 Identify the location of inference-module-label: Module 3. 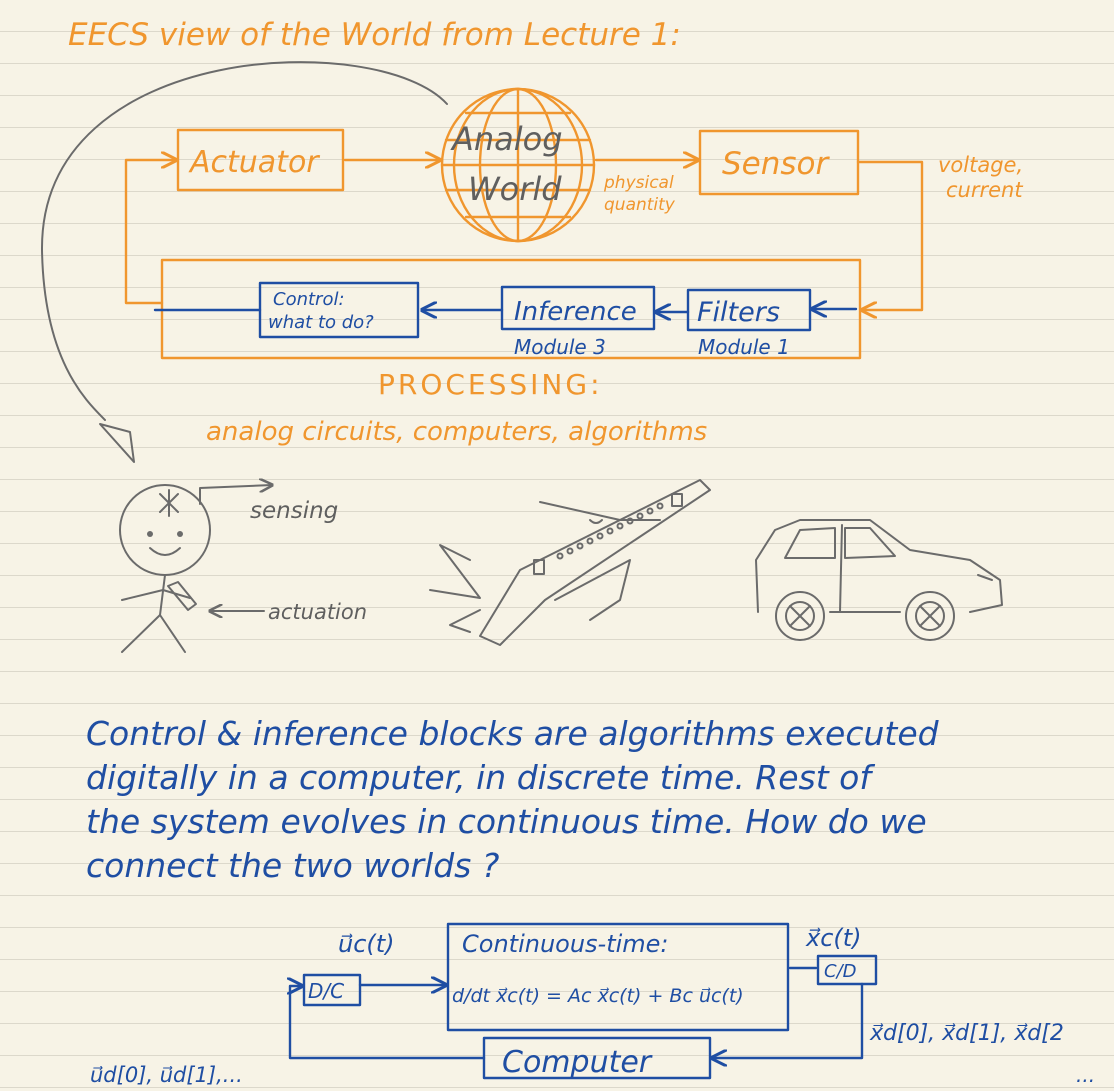
(560, 347).